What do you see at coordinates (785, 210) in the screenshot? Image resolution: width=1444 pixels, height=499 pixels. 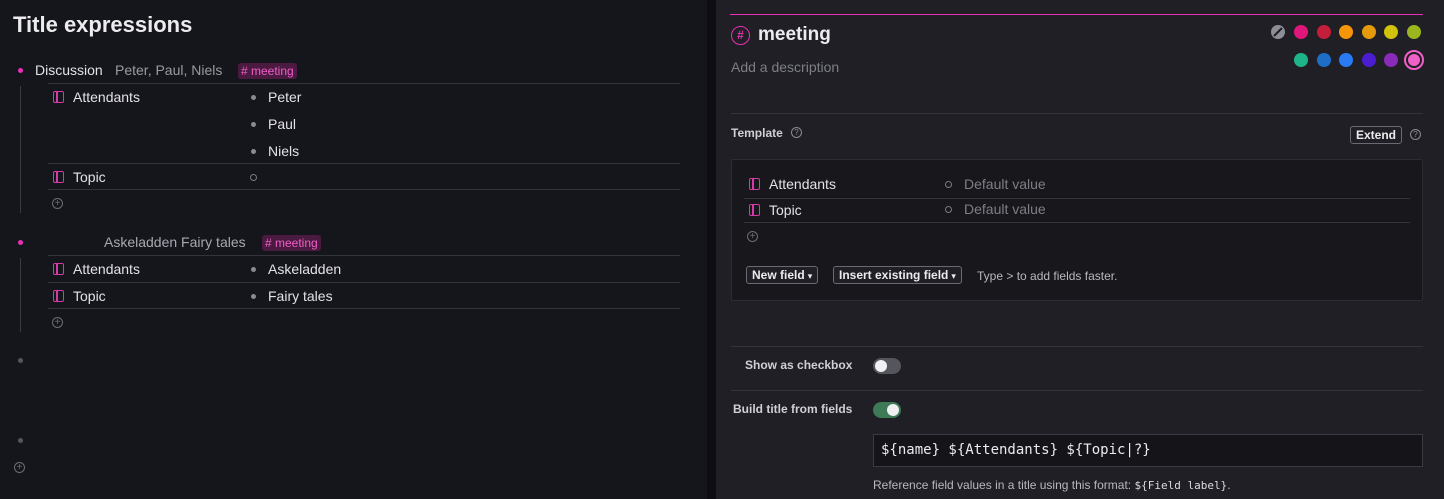 I see `template-field-topic: Topic` at bounding box center [785, 210].